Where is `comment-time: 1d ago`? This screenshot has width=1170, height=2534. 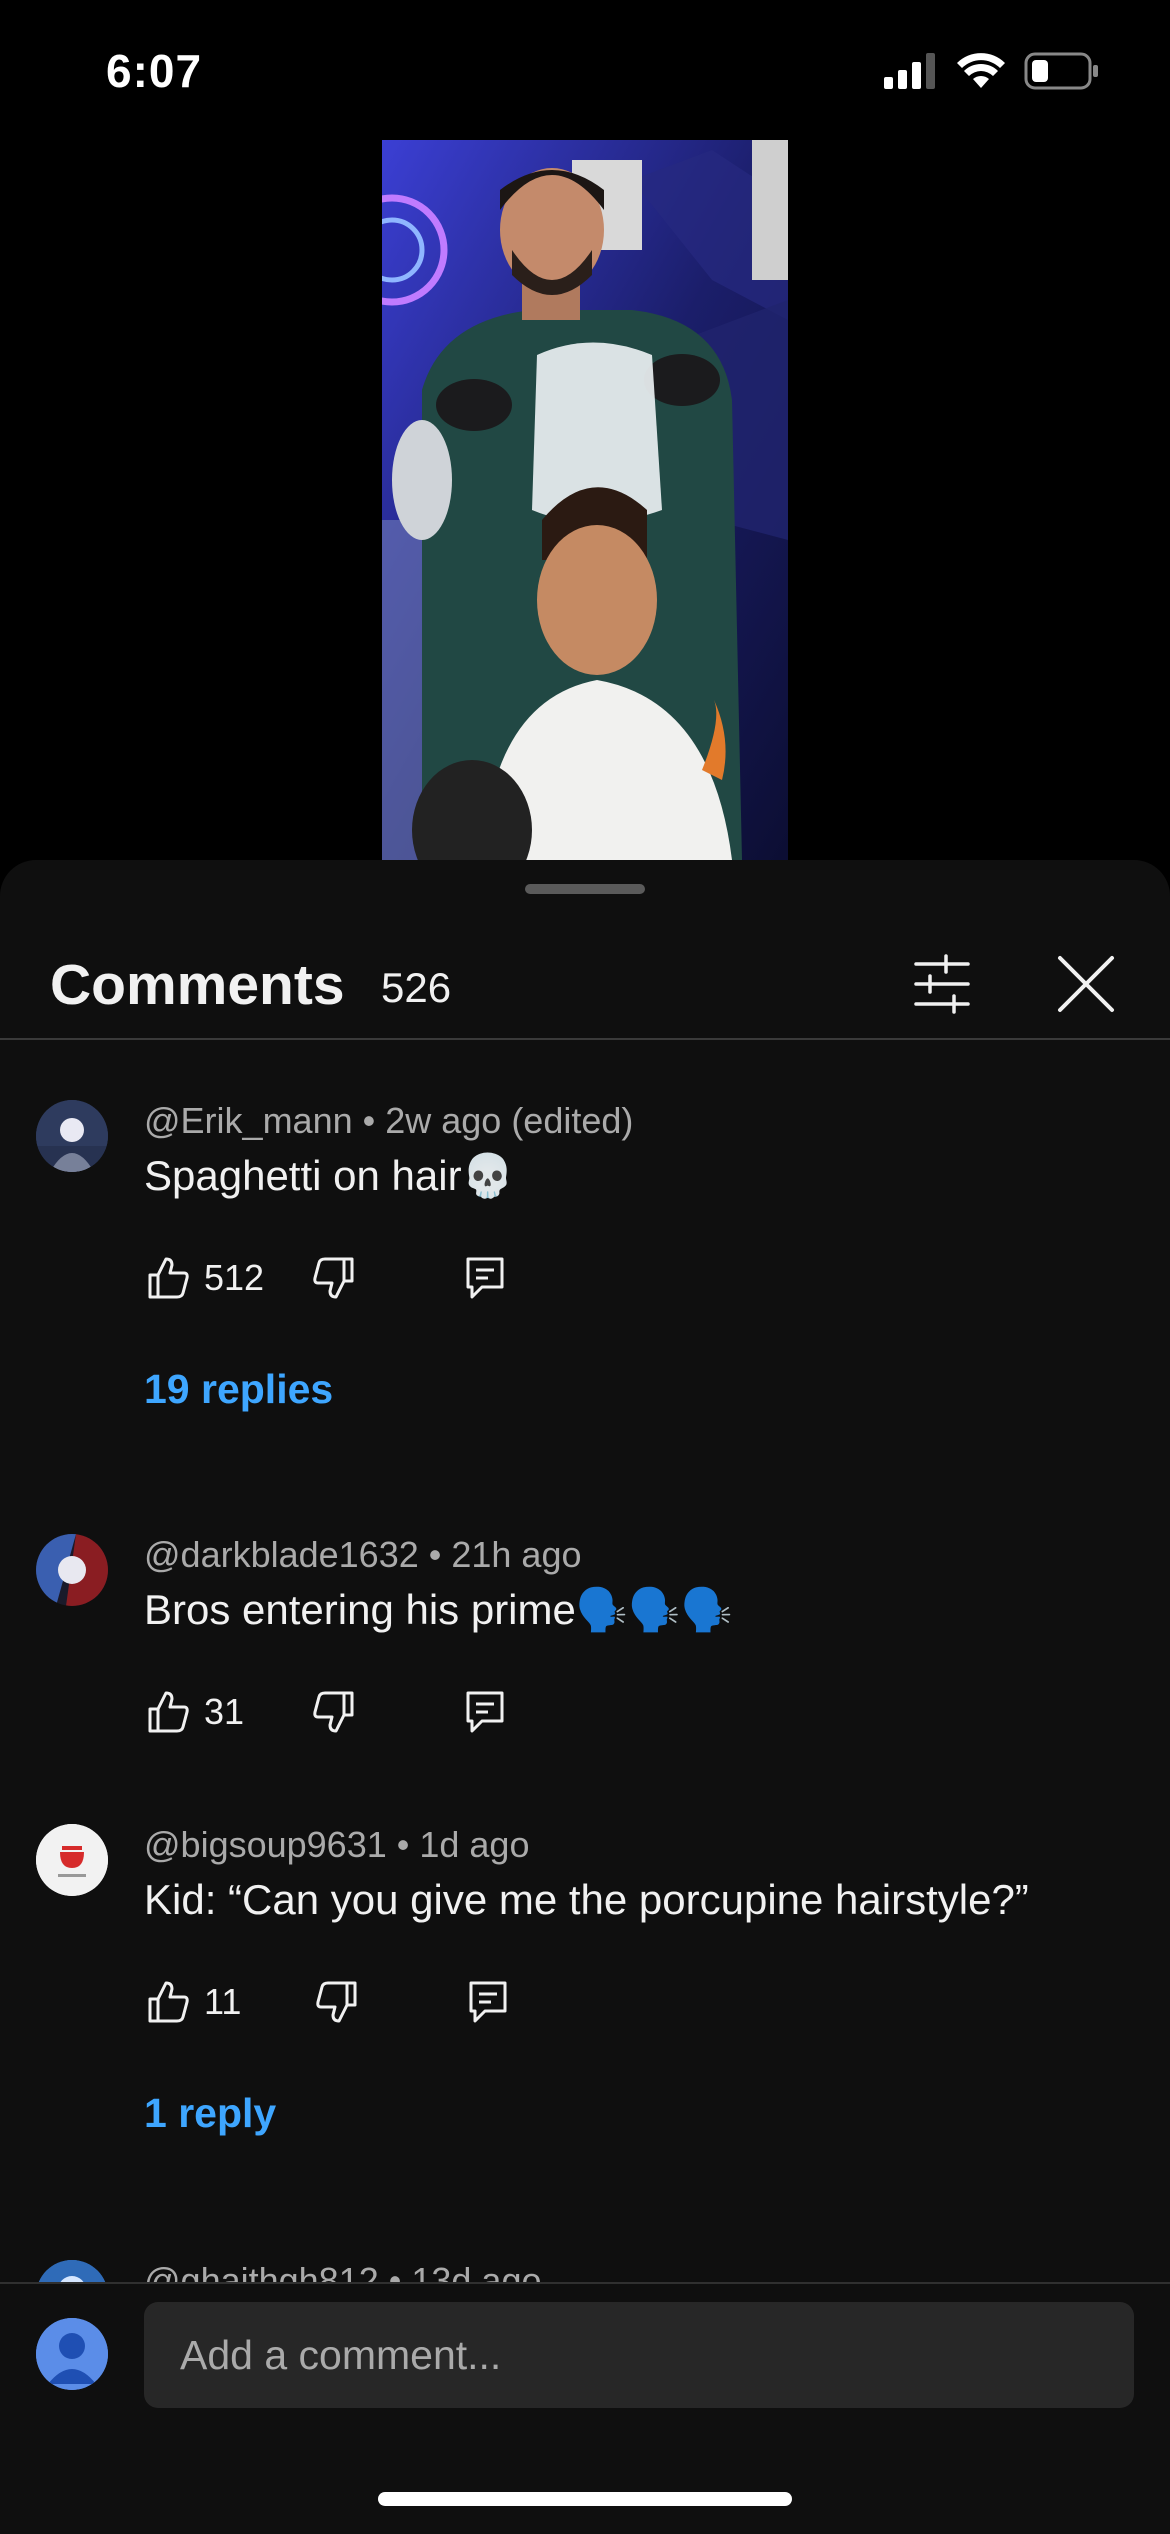 comment-time: 1d ago is located at coordinates (474, 1844).